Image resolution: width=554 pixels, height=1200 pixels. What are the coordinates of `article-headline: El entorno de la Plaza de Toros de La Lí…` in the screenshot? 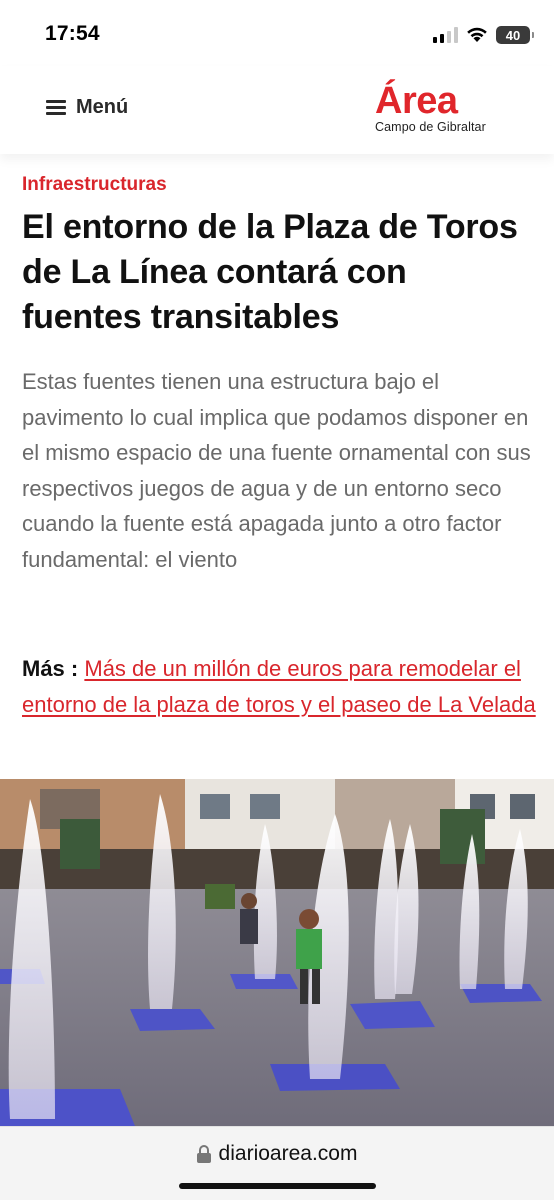 It's located at (270, 272).